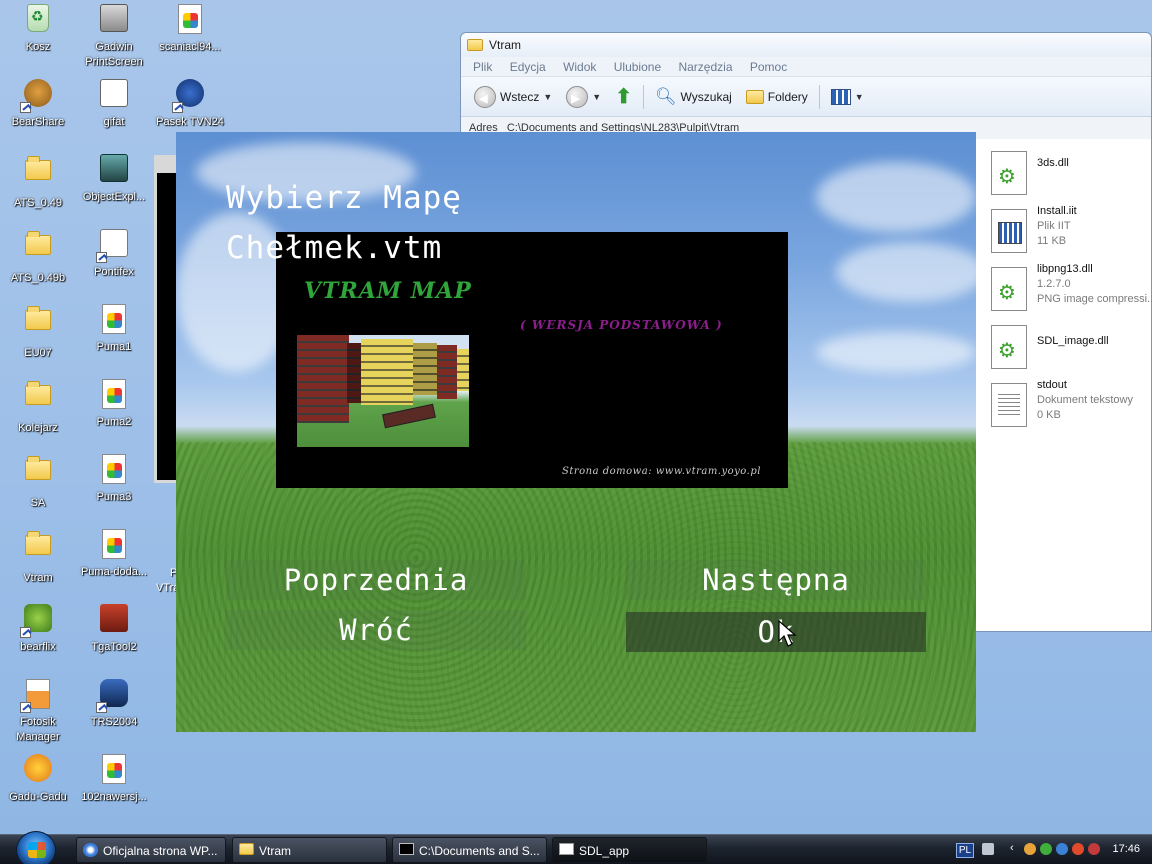 The height and width of the screenshot is (864, 1152). What do you see at coordinates (1126, 849) in the screenshot?
I see `clock: 17:46` at bounding box center [1126, 849].